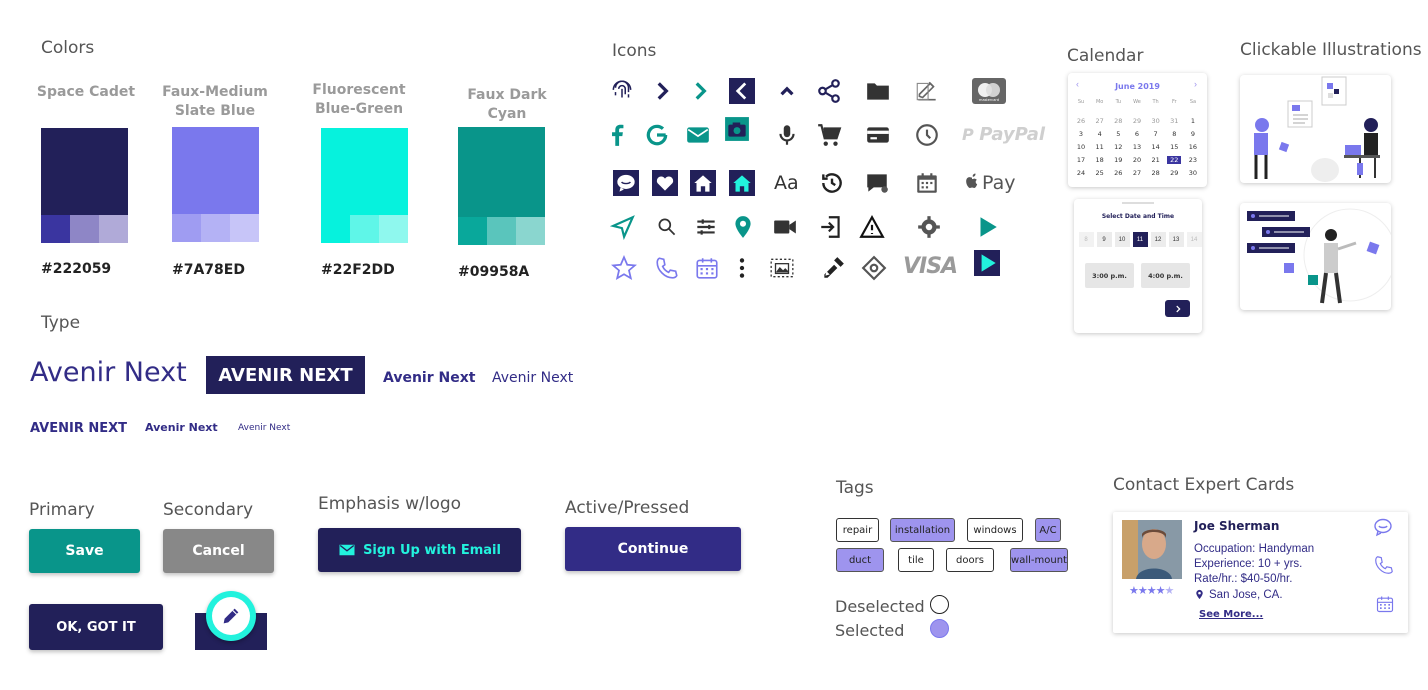 The height and width of the screenshot is (690, 1428). Describe the element at coordinates (1137, 147) in the screenshot. I see `calendar-day: 13` at that location.